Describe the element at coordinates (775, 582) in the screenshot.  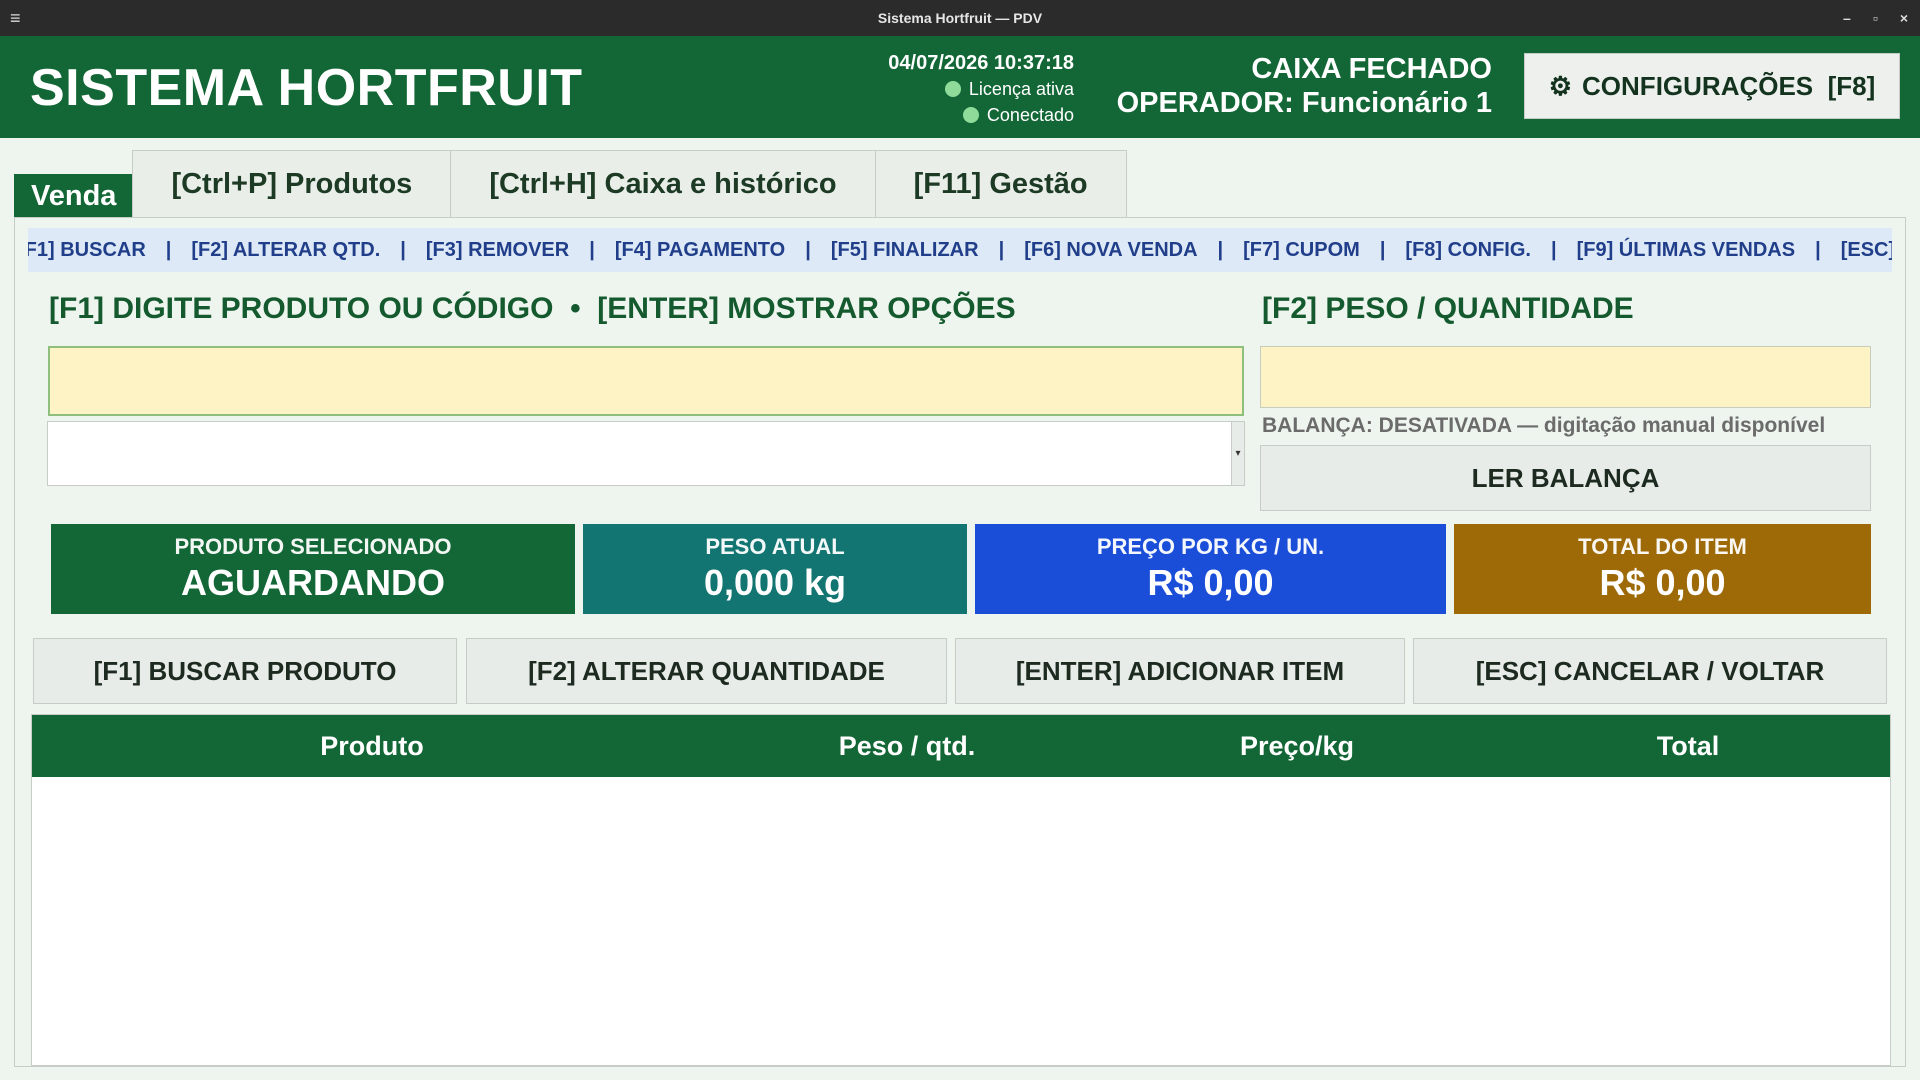
I see `card-value: 0,000 kg` at that location.